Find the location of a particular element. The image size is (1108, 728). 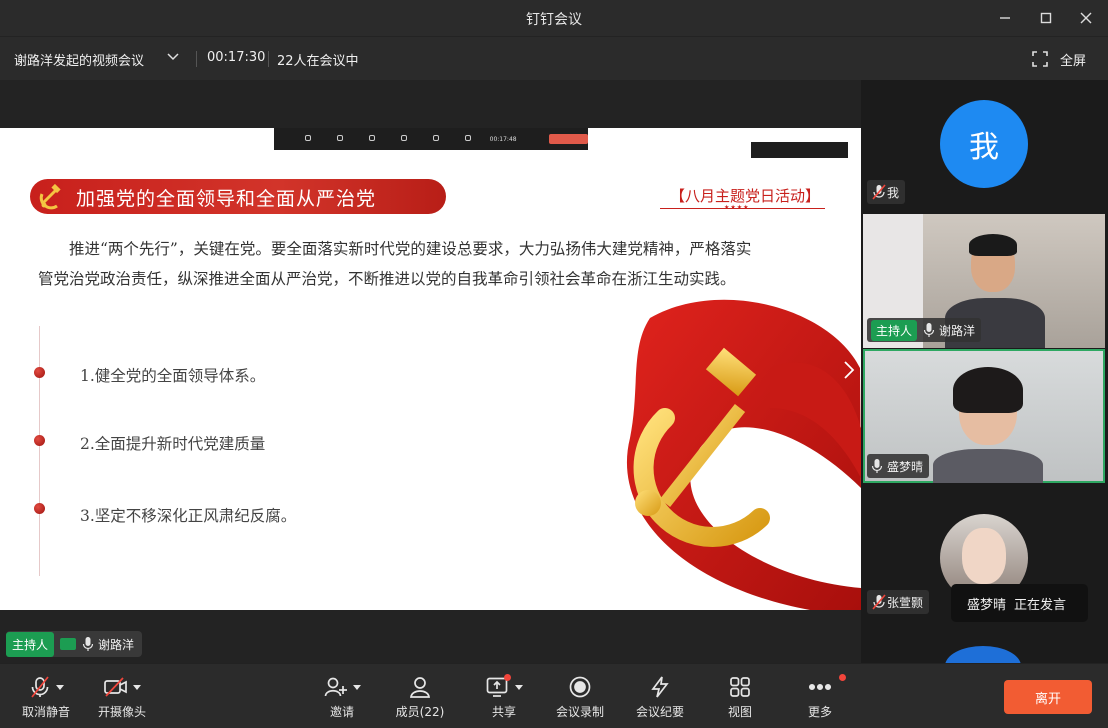

record-button: 会议录制 is located at coordinates (580, 696).